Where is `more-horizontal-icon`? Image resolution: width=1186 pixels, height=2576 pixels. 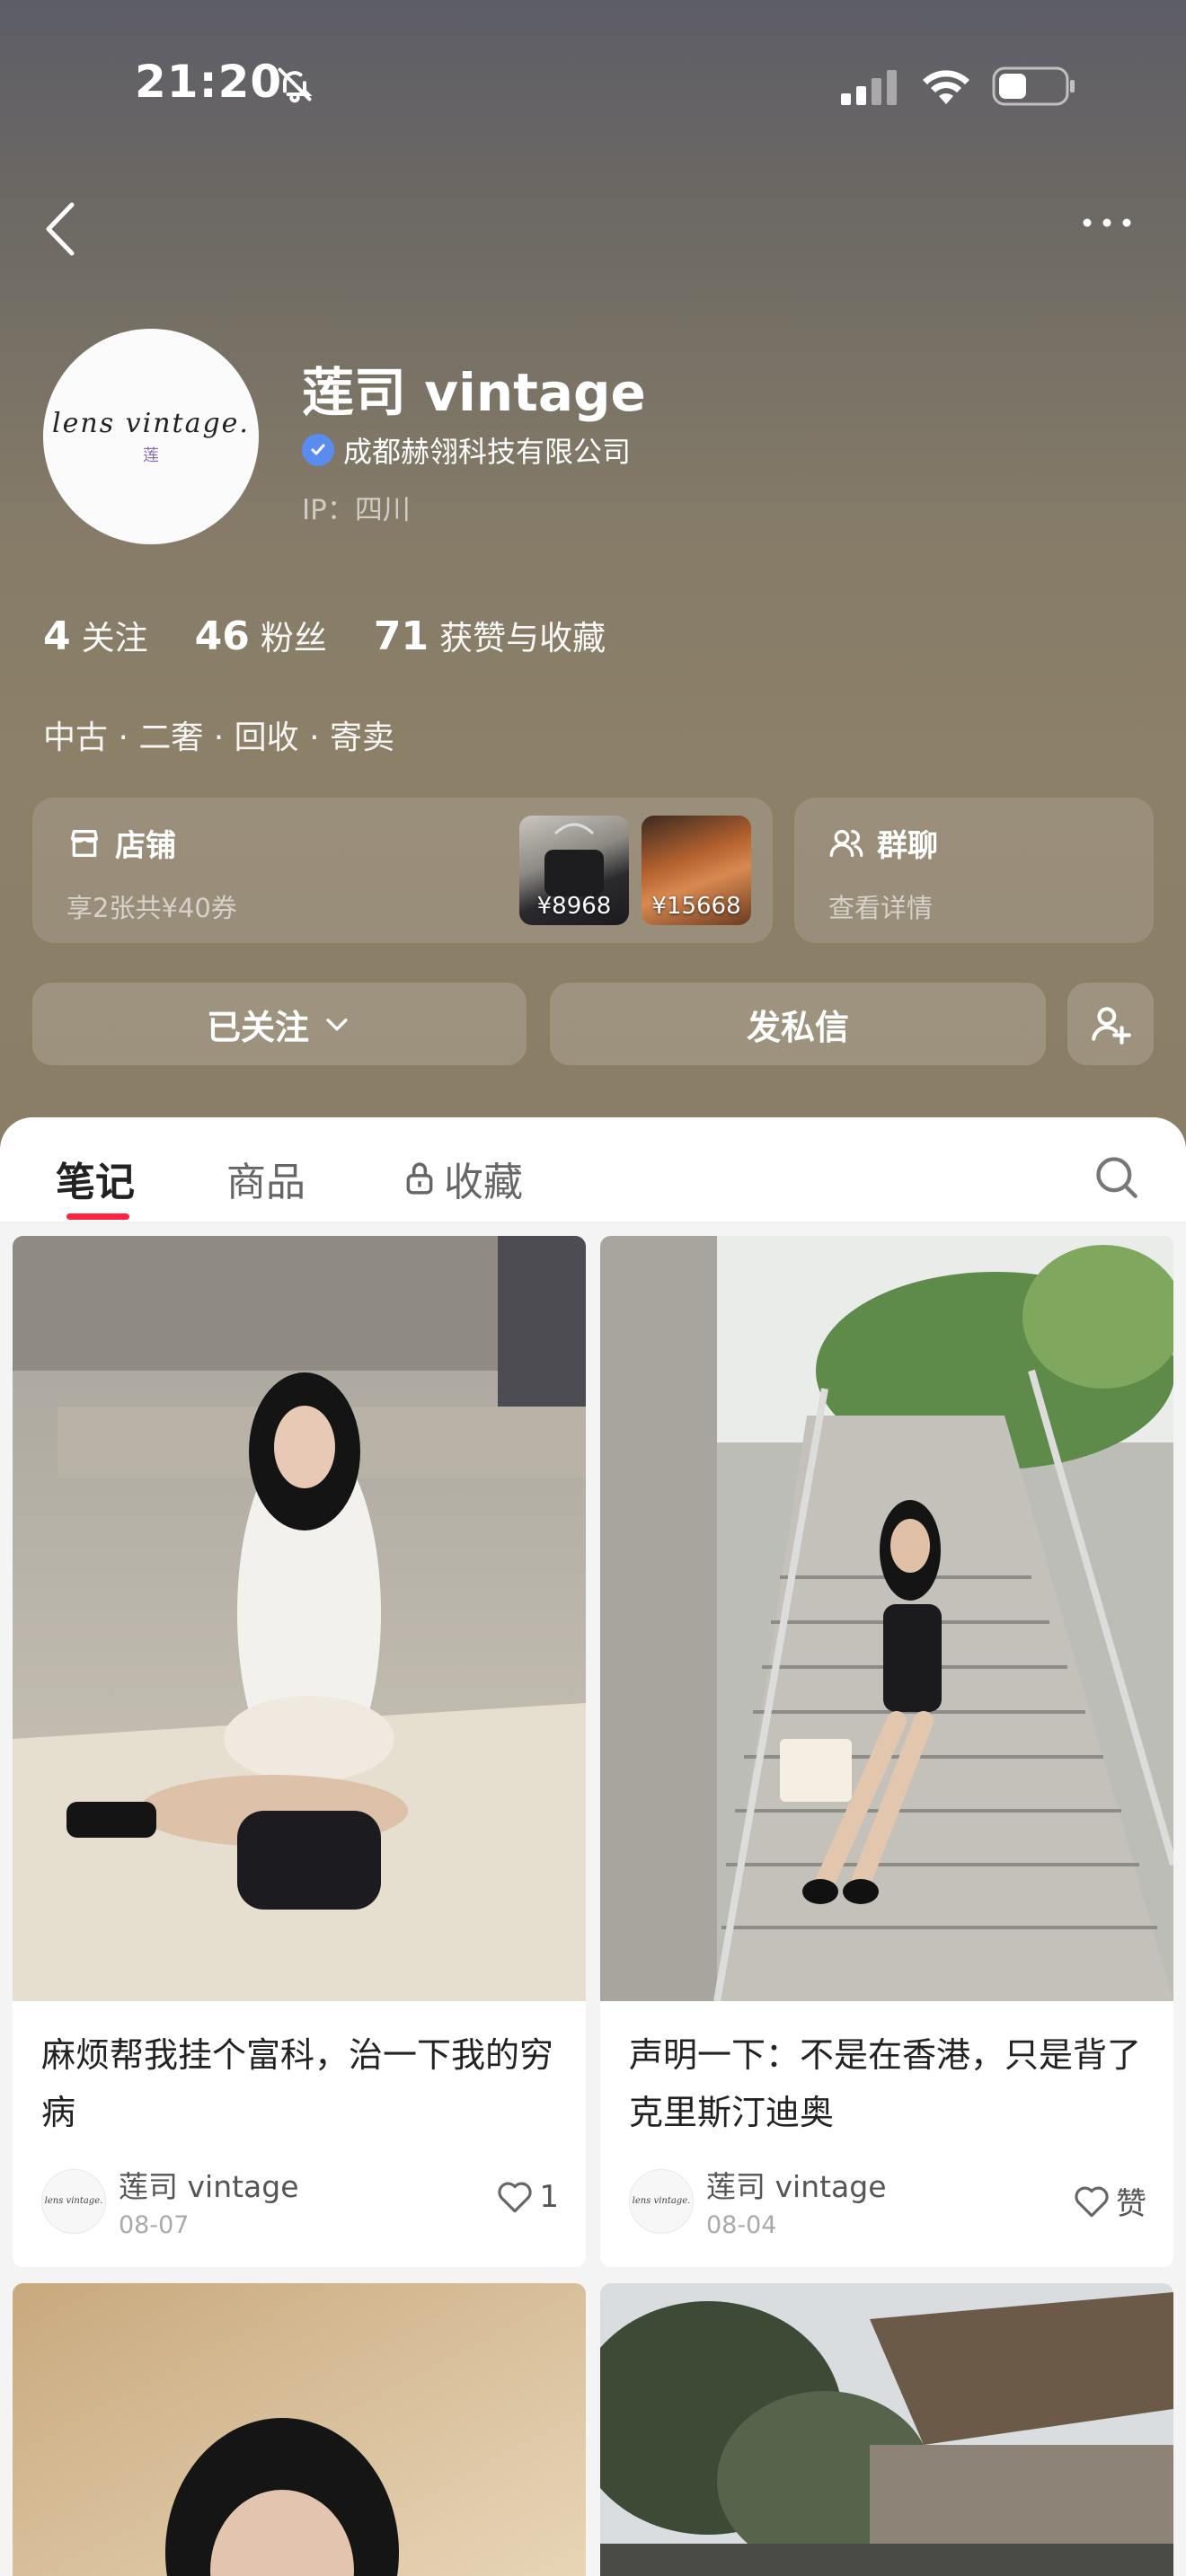
more-horizontal-icon is located at coordinates (1107, 222).